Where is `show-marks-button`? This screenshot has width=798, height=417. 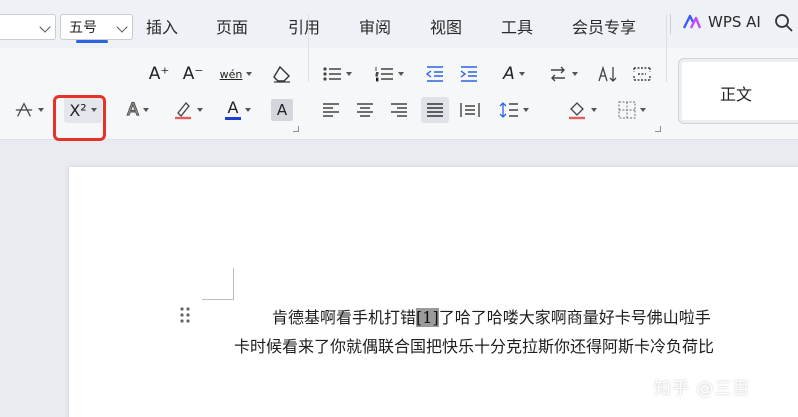 show-marks-button is located at coordinates (642, 74).